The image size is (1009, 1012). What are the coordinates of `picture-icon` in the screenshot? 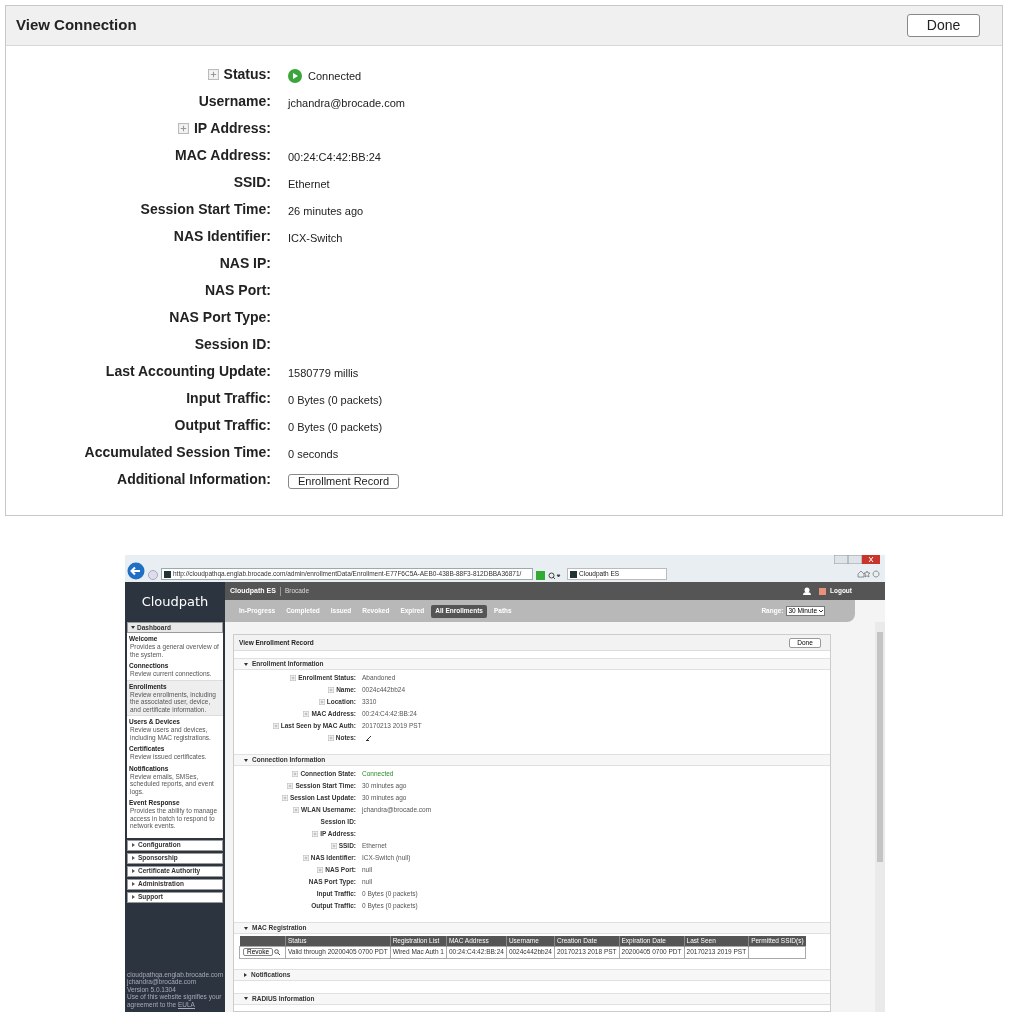 It's located at (540, 575).